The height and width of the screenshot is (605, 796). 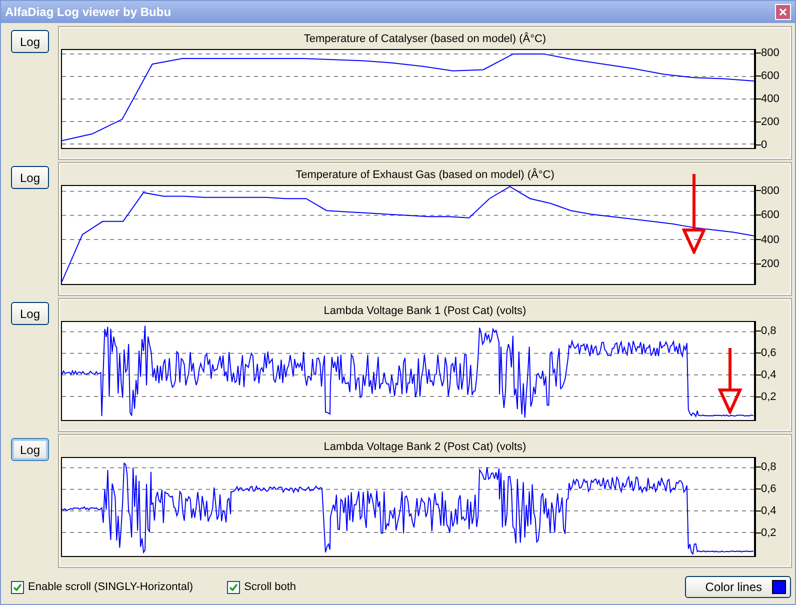 I want to click on chart-title: Temperature of Catalyser (based on model) (Â°C), so click(x=425, y=38).